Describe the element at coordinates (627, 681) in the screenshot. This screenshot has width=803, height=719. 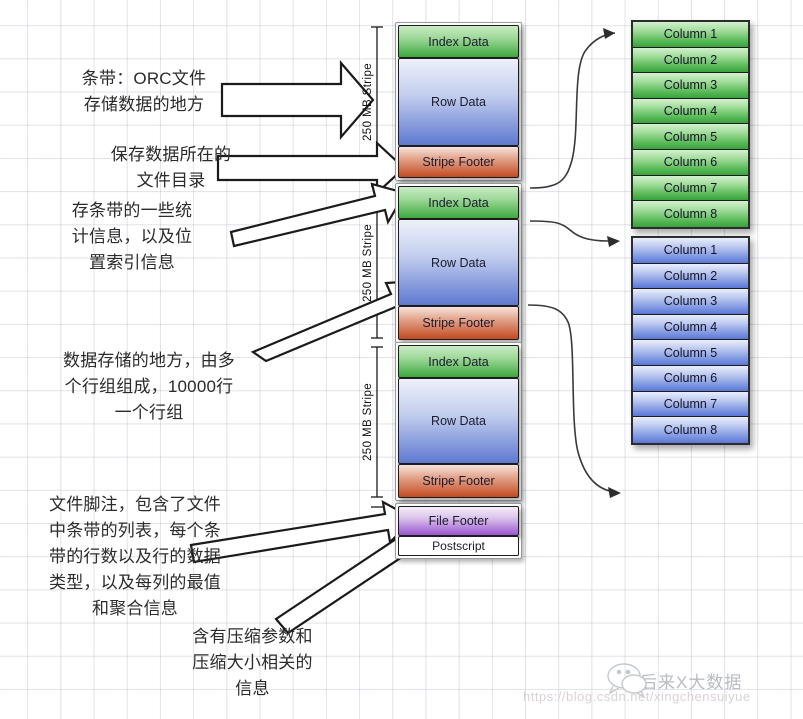
I see `watermark-wechat-icon` at that location.